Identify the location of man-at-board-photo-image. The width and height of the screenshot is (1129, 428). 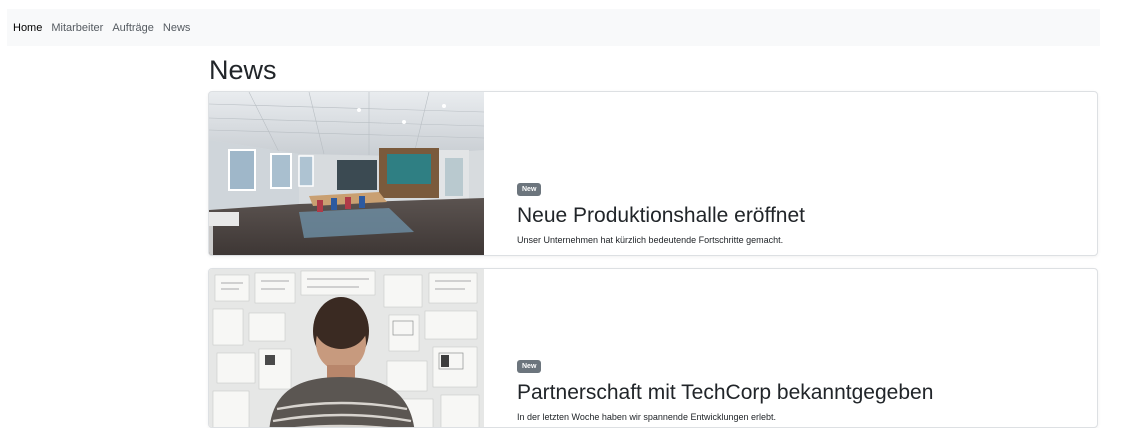
(346, 348).